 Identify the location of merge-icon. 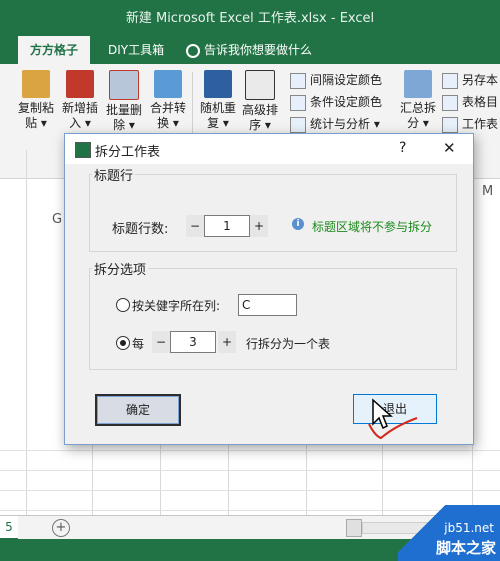
(168, 84).